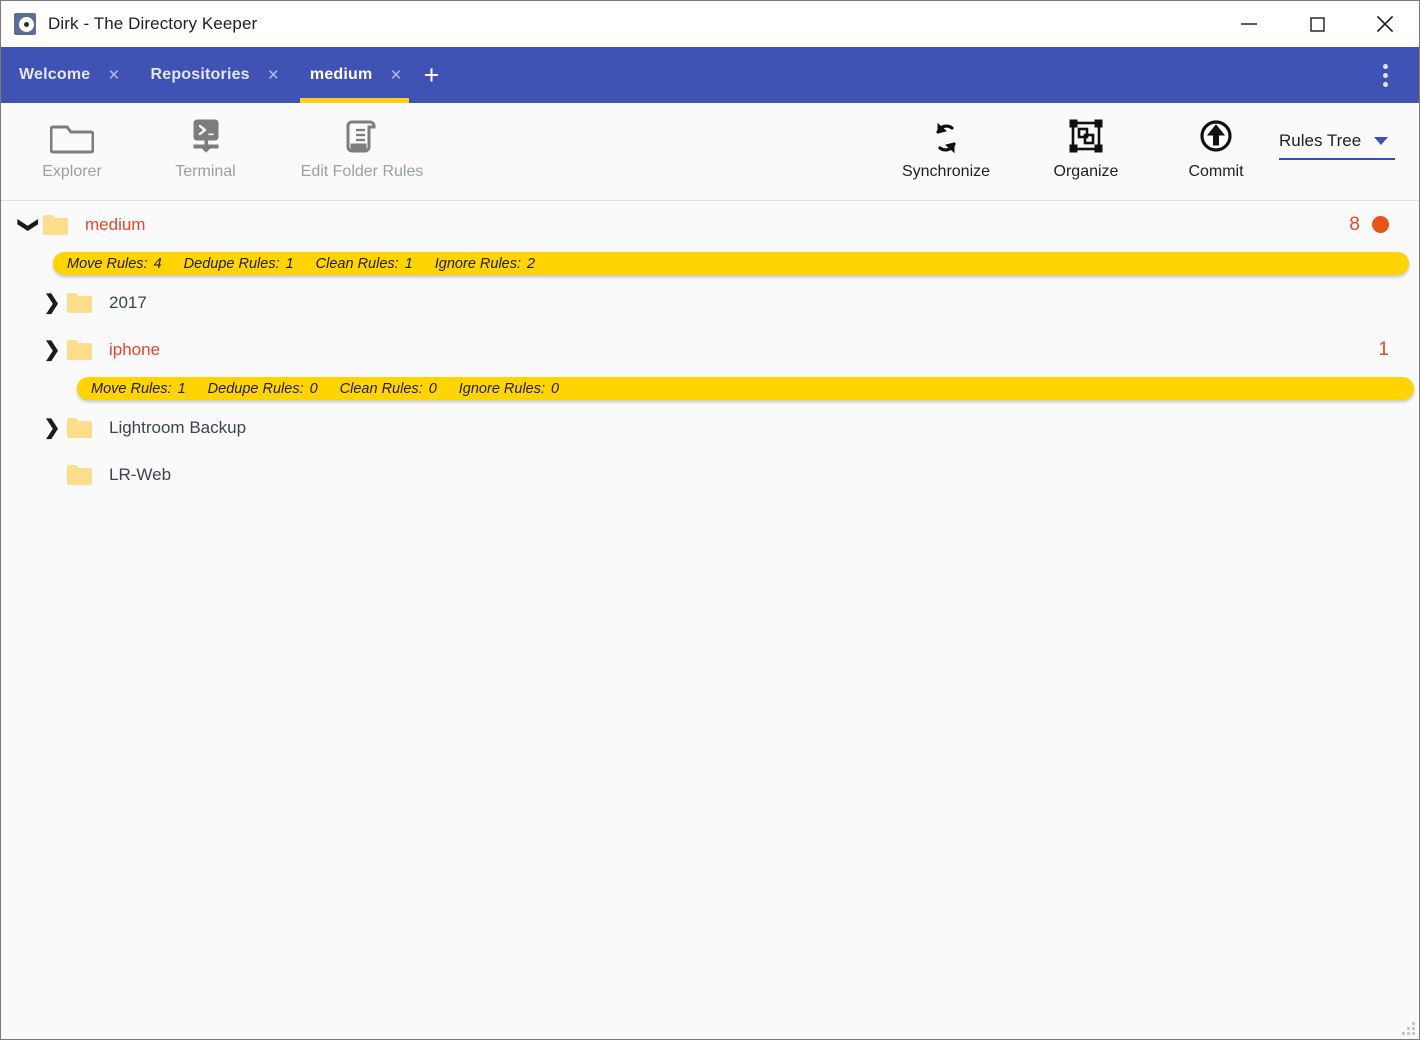 The image size is (1420, 1040). I want to click on tab-repositories: Repositories ×, so click(211, 75).